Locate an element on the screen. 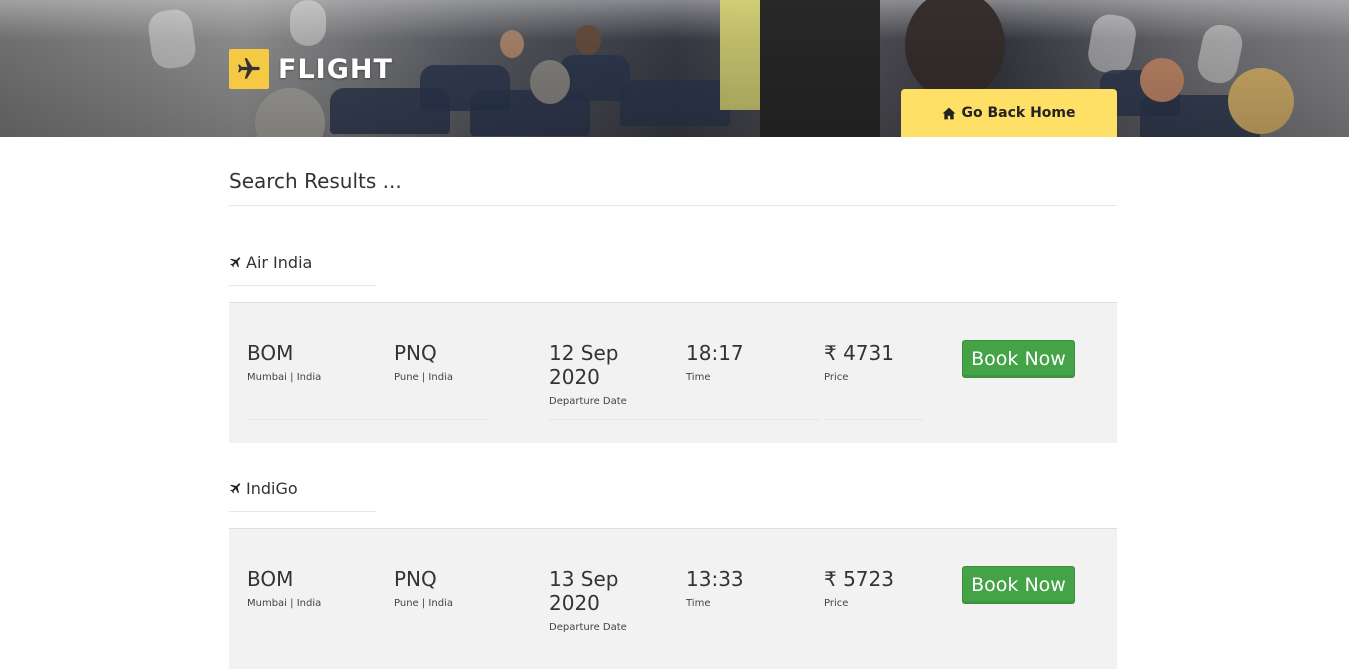 The height and width of the screenshot is (669, 1349). brand-logo: FLIGHT is located at coordinates (311, 69).